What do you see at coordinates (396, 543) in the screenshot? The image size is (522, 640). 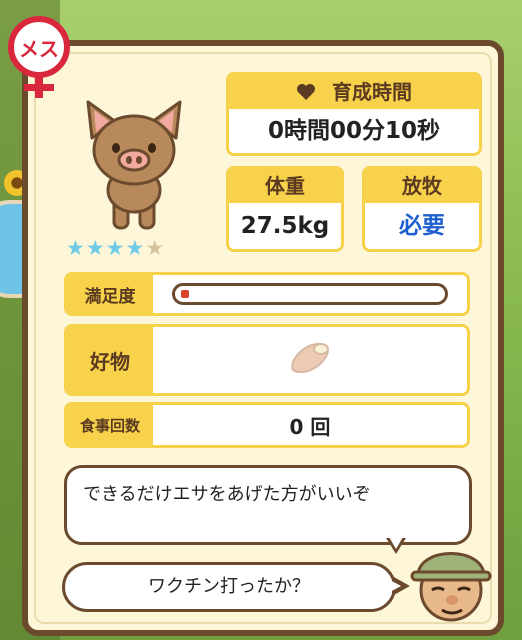 I see `bubble-tail-1-fill` at bounding box center [396, 543].